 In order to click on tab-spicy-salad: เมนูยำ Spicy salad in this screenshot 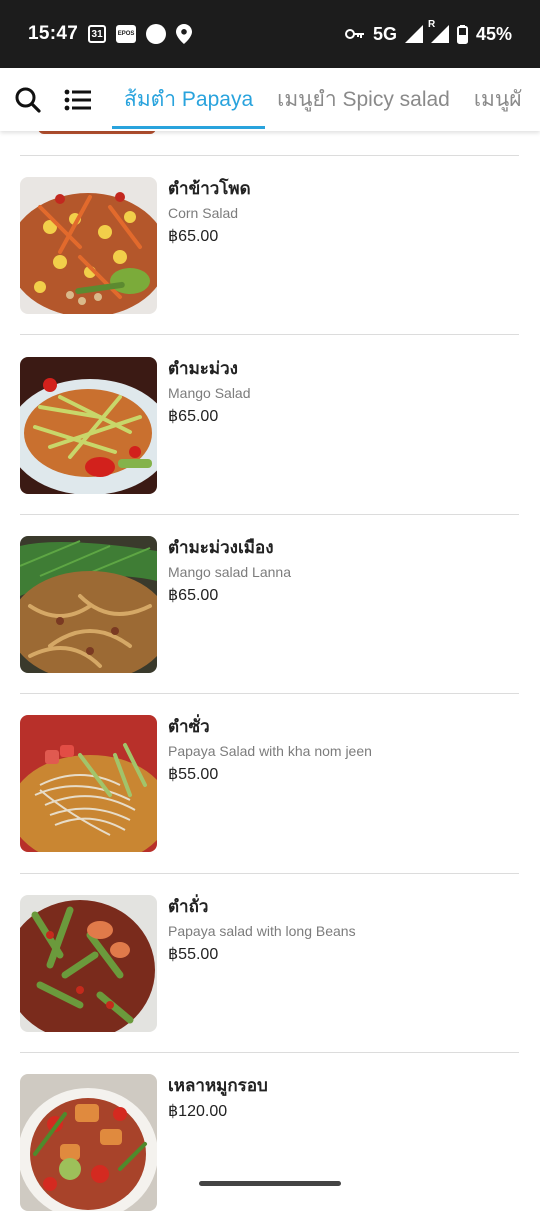, I will do `click(363, 99)`.